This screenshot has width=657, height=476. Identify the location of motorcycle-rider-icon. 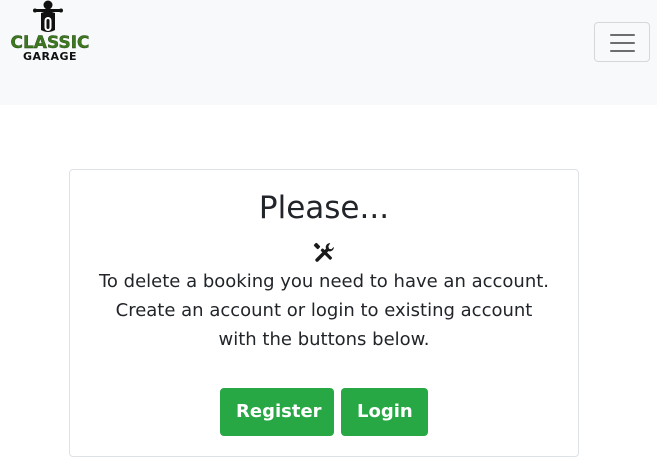
(48, 16).